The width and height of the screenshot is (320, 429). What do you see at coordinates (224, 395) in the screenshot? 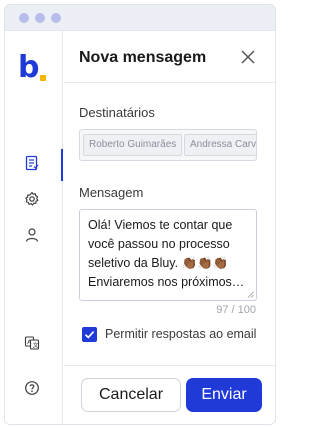
I see `send-button: Enviar` at bounding box center [224, 395].